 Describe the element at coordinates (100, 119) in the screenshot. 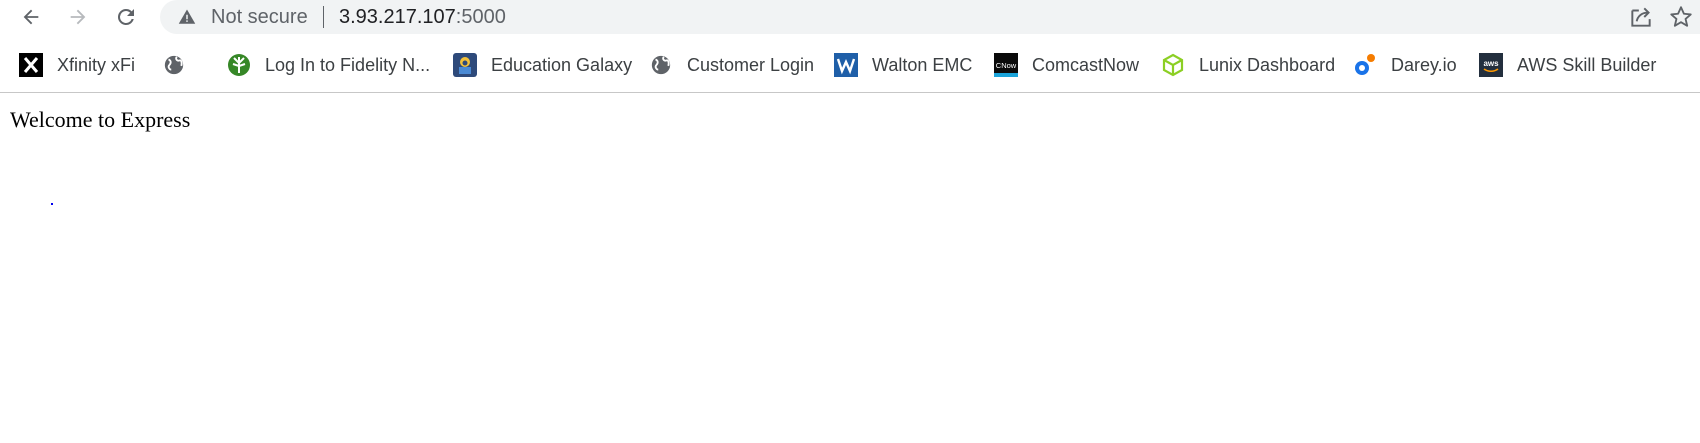

I see `page-title: Welcome to Express` at that location.